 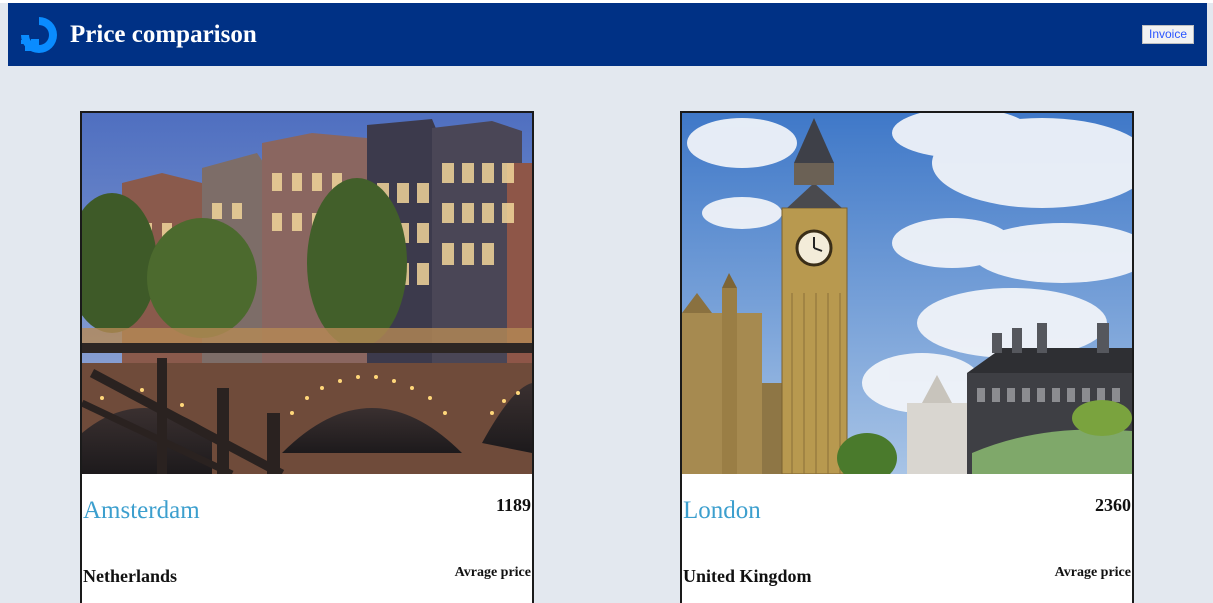 What do you see at coordinates (141, 511) in the screenshot?
I see `city-name: Amsterdam` at bounding box center [141, 511].